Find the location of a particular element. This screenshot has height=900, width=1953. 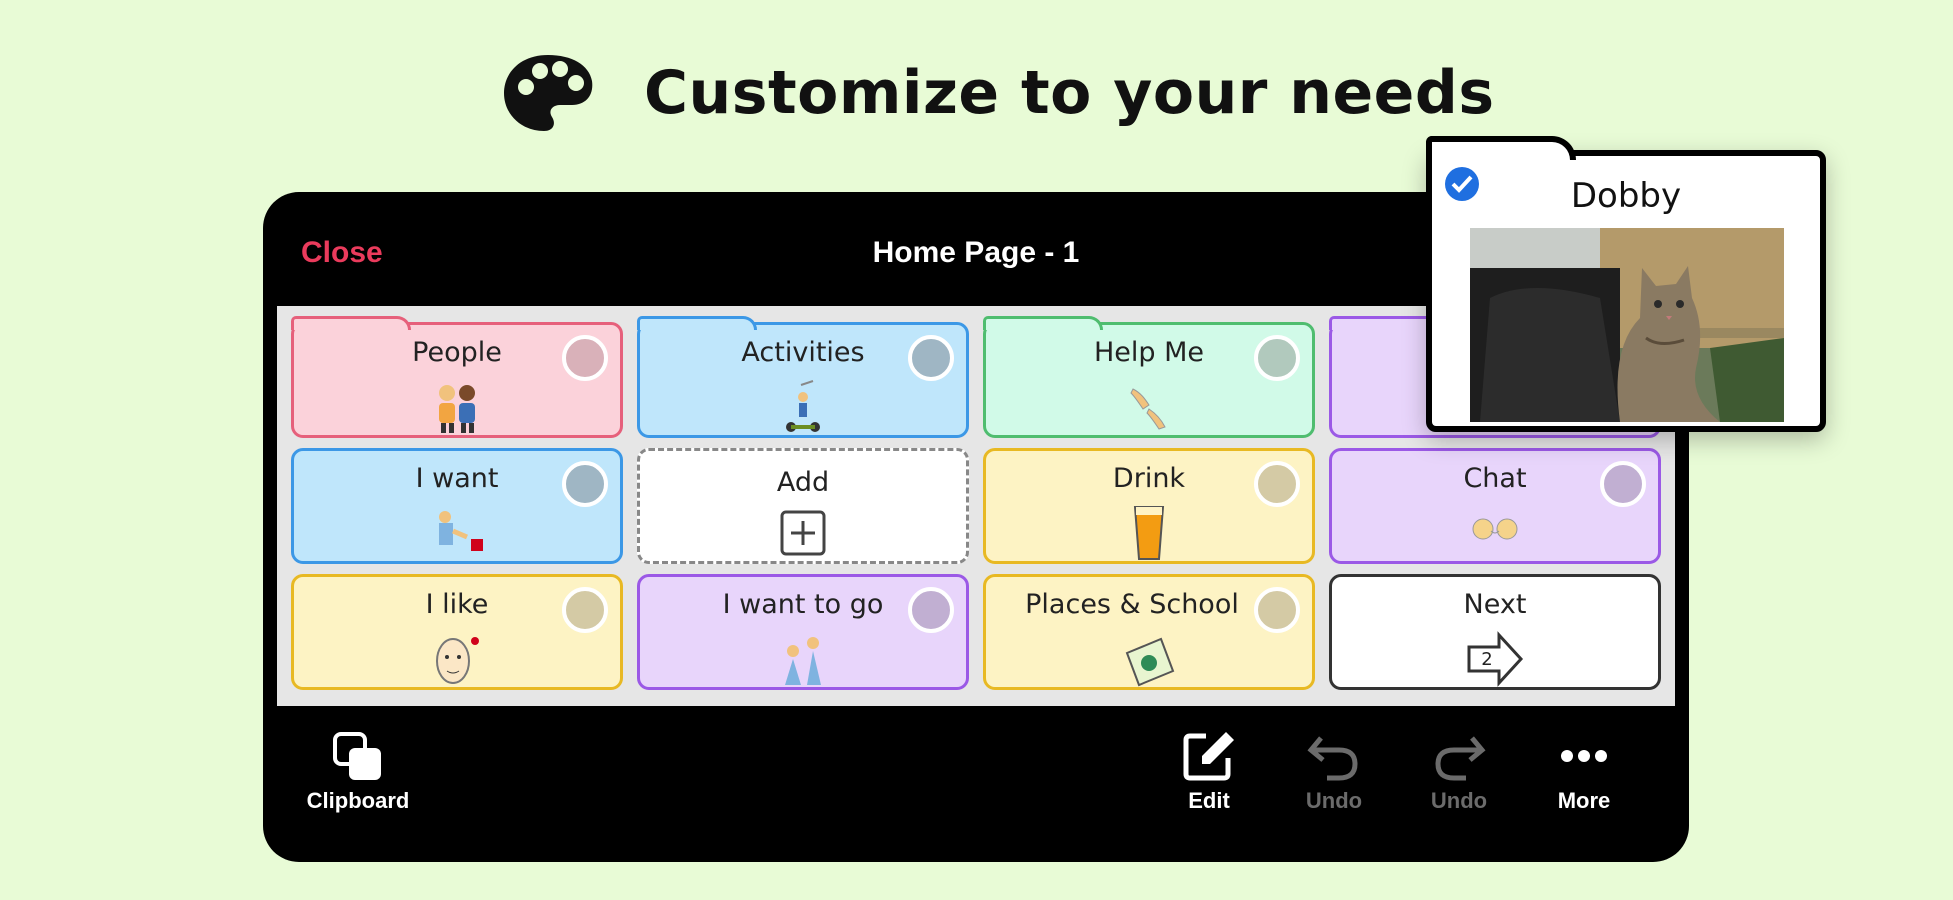

tile-drink: Drink is located at coordinates (1149, 506).